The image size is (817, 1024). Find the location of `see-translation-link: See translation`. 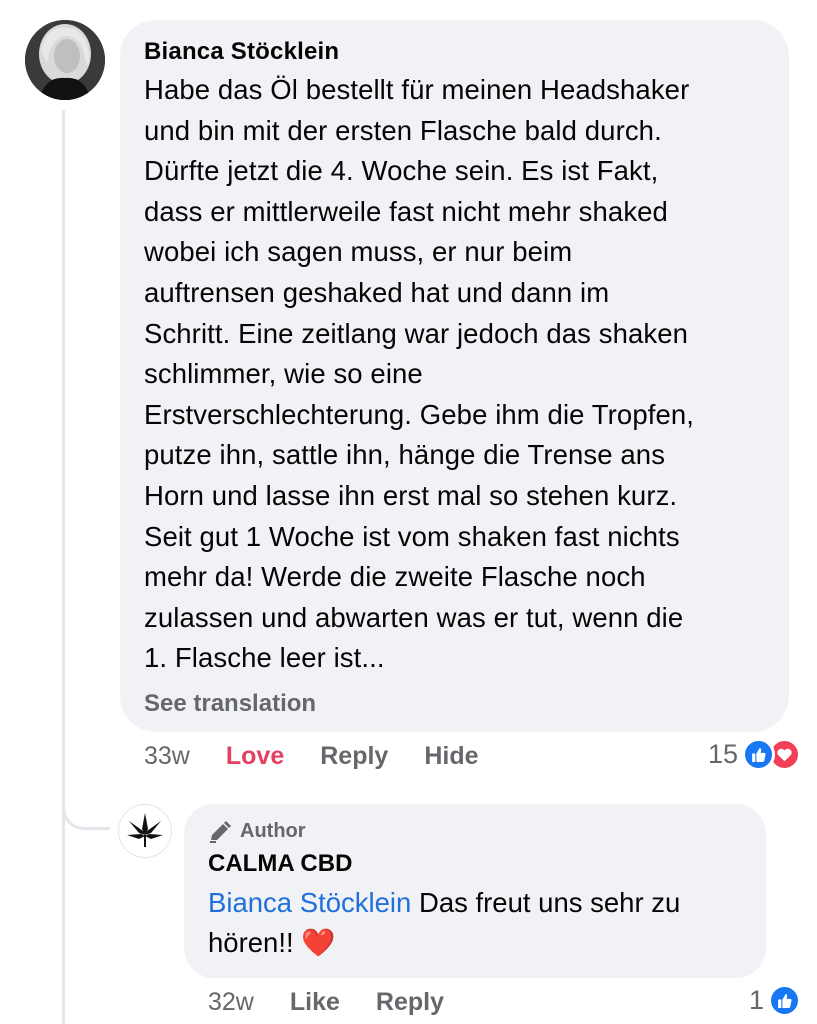

see-translation-link: See translation is located at coordinates (230, 704).